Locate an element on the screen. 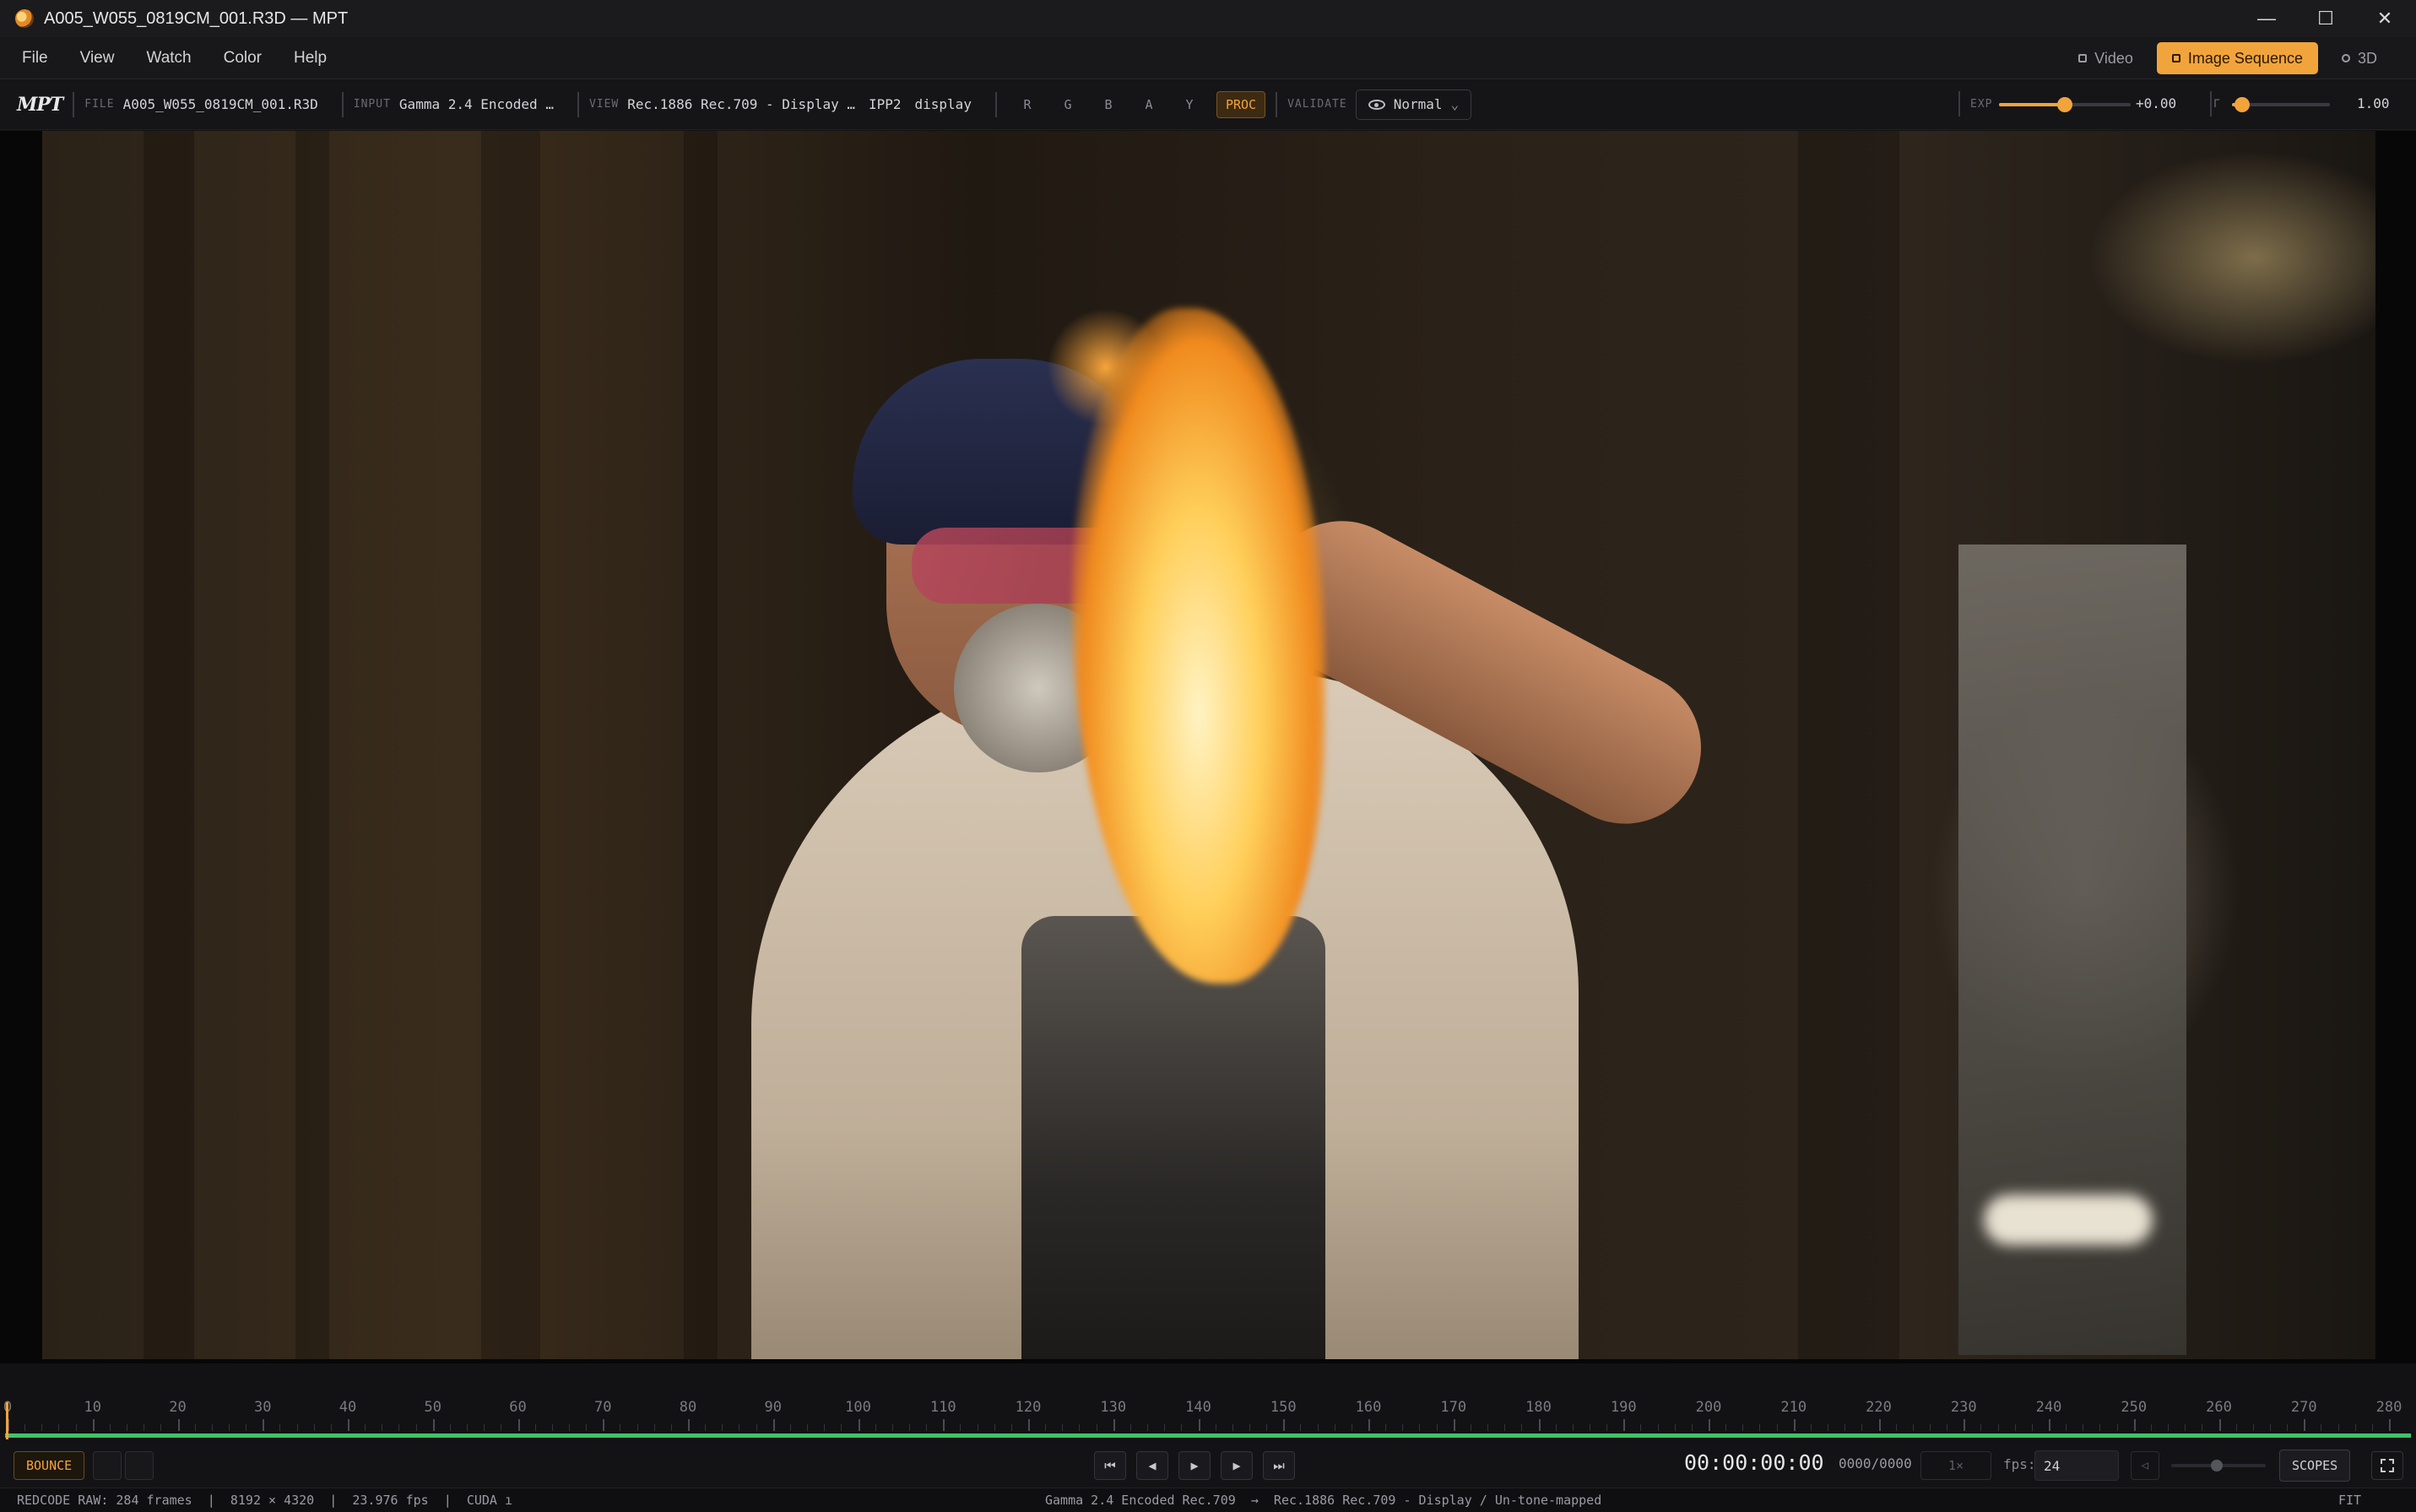  timeline-tick-label: 270 is located at coordinates (2304, 1407).